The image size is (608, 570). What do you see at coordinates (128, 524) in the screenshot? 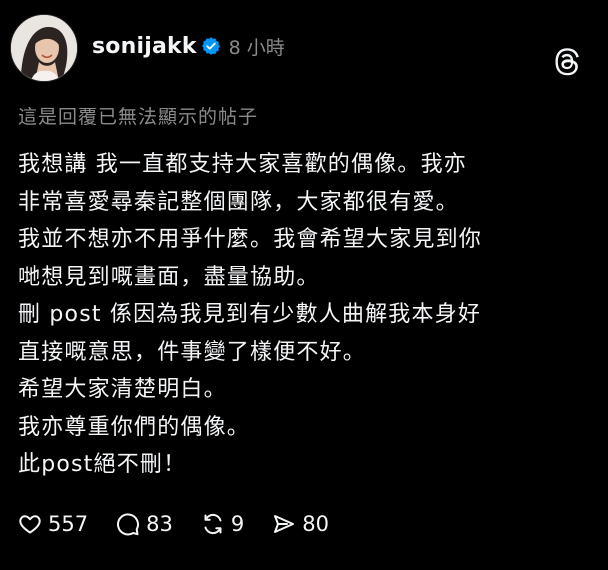
I see `comment-icon` at bounding box center [128, 524].